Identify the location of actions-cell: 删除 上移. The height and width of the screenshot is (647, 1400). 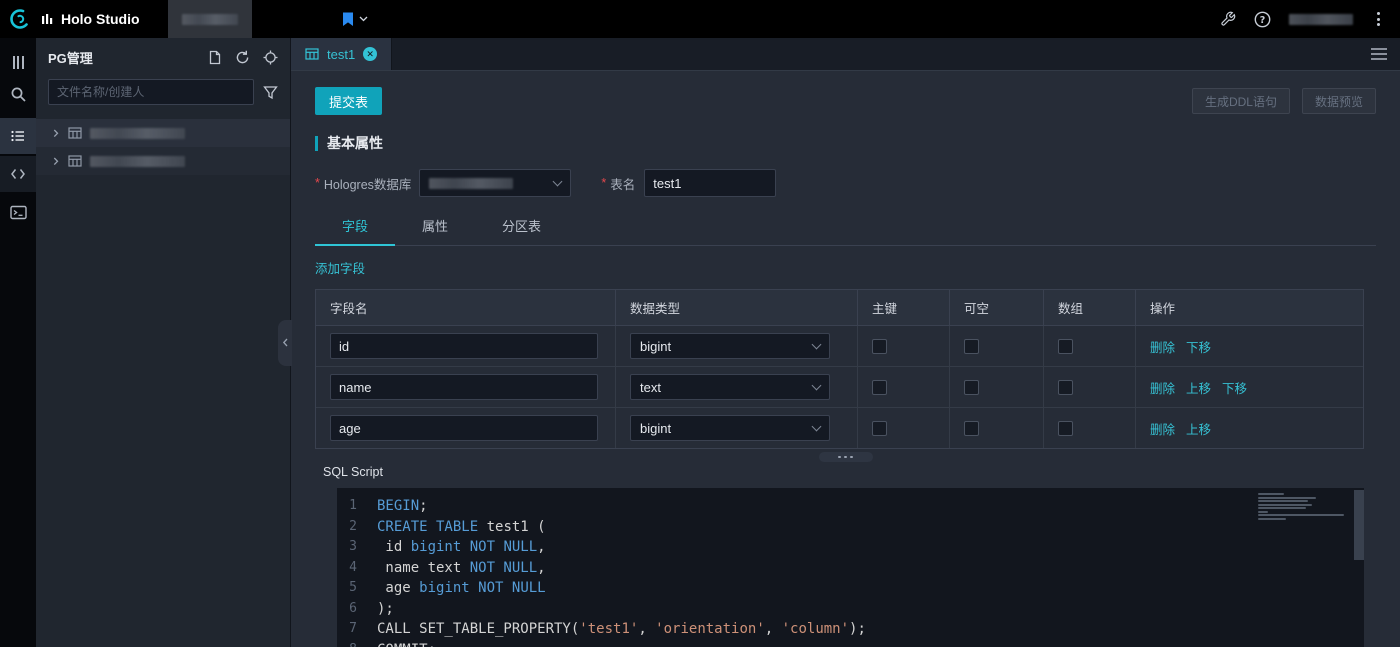
(1249, 428).